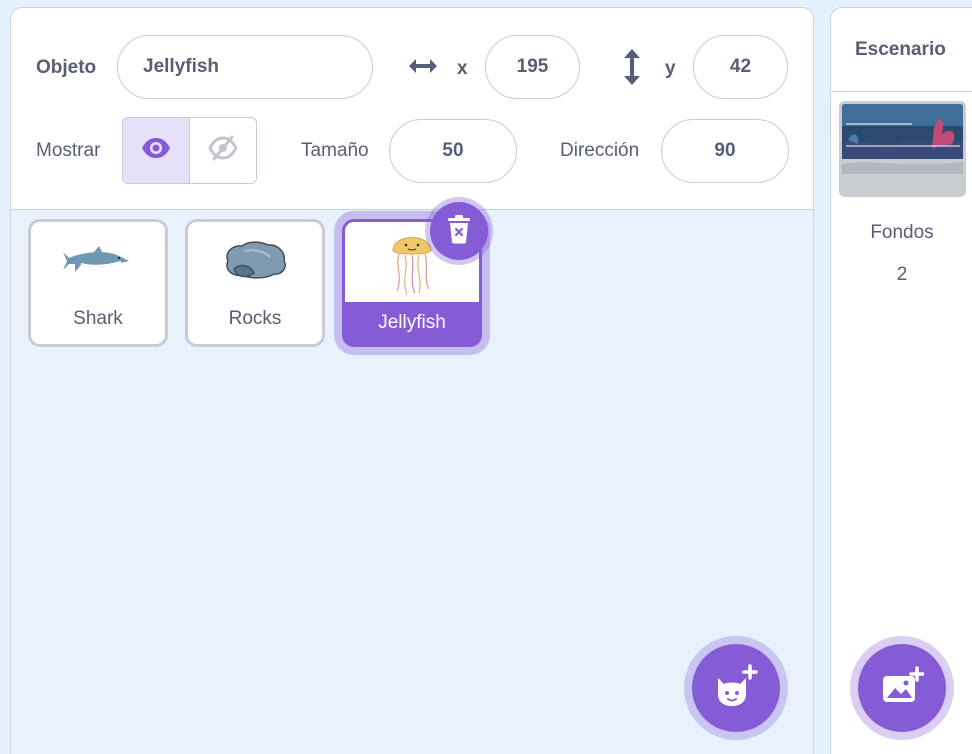 The width and height of the screenshot is (972, 754). I want to click on eye-slash-icon, so click(223, 150).